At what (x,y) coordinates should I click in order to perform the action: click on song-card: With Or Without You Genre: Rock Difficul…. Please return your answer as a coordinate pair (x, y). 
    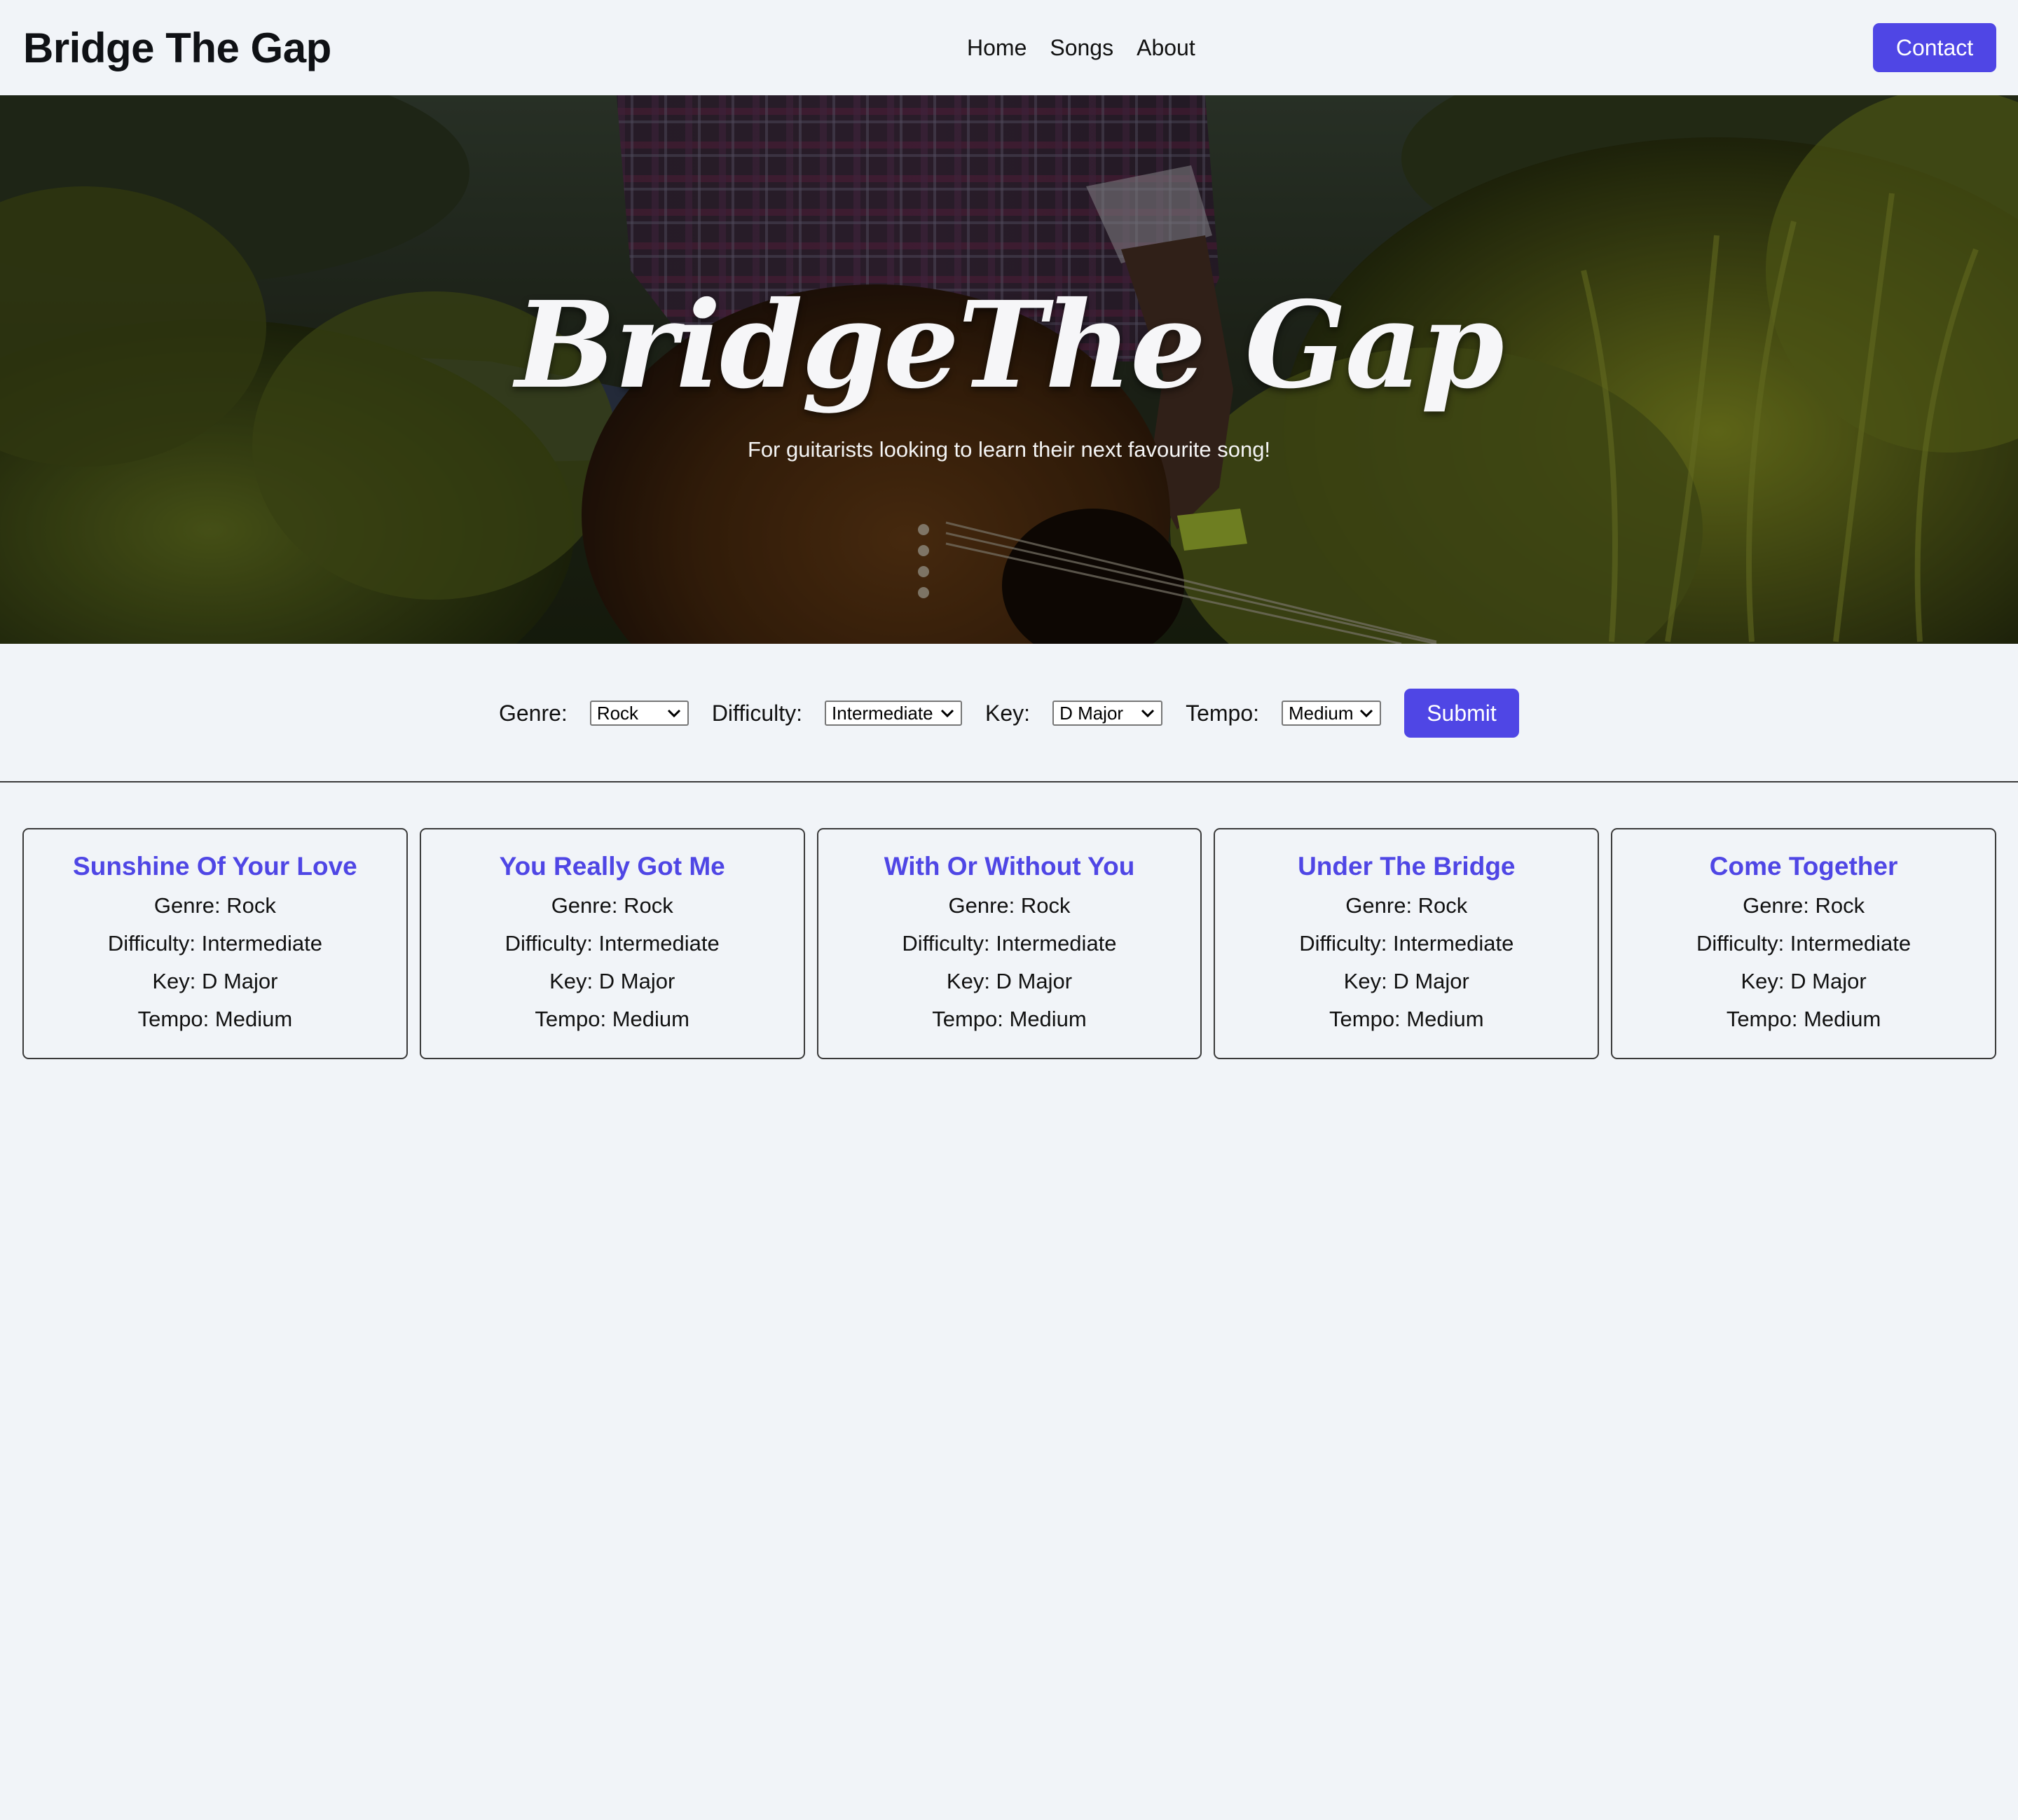
    Looking at the image, I should click on (1009, 943).